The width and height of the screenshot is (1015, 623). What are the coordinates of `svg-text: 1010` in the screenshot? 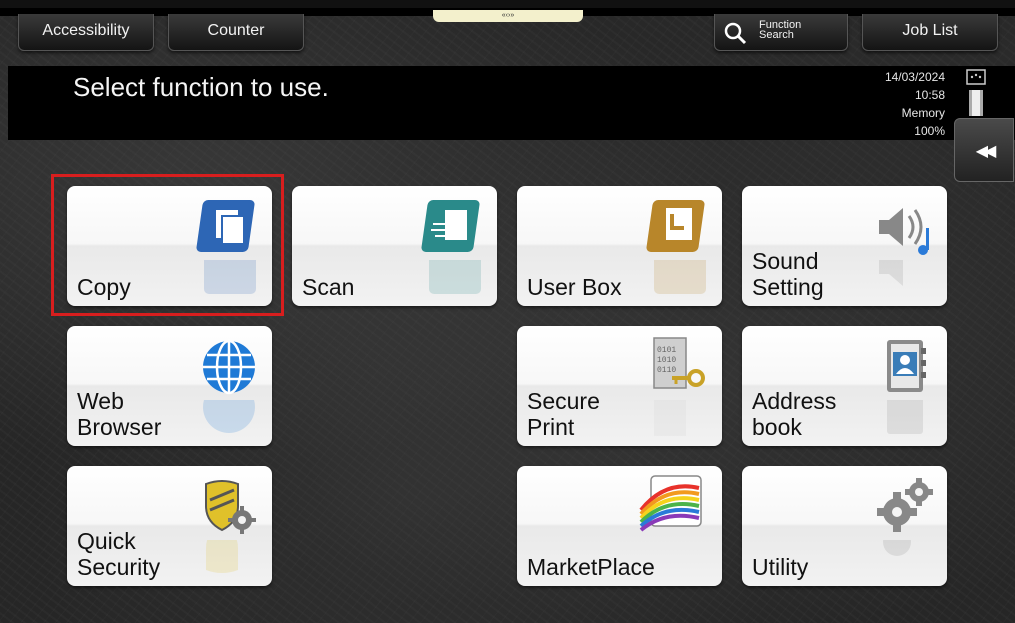 It's located at (666, 360).